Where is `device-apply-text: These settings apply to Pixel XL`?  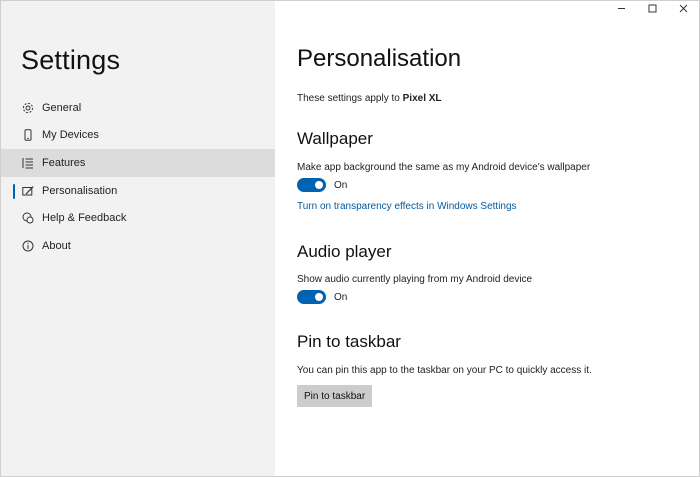
device-apply-text: These settings apply to Pixel XL is located at coordinates (369, 98).